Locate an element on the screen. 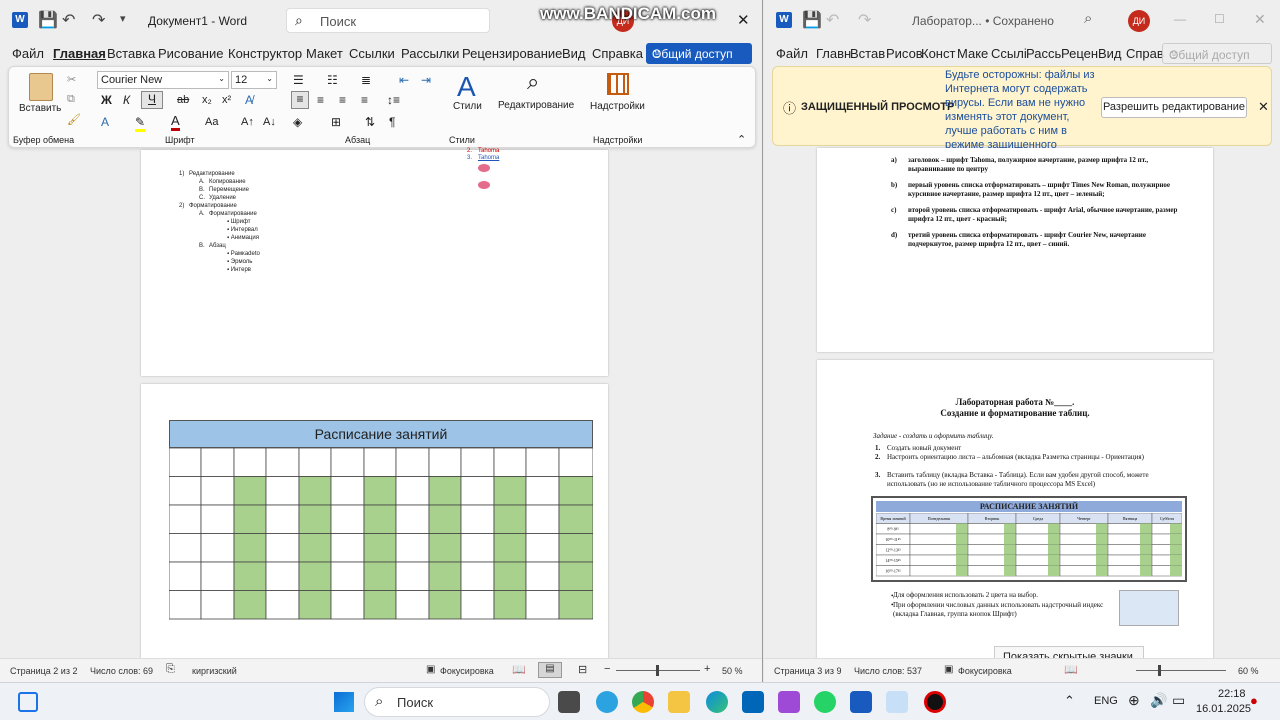 Image resolution: width=1280 pixels, height=720 pixels. start-icon is located at coordinates (344, 702).